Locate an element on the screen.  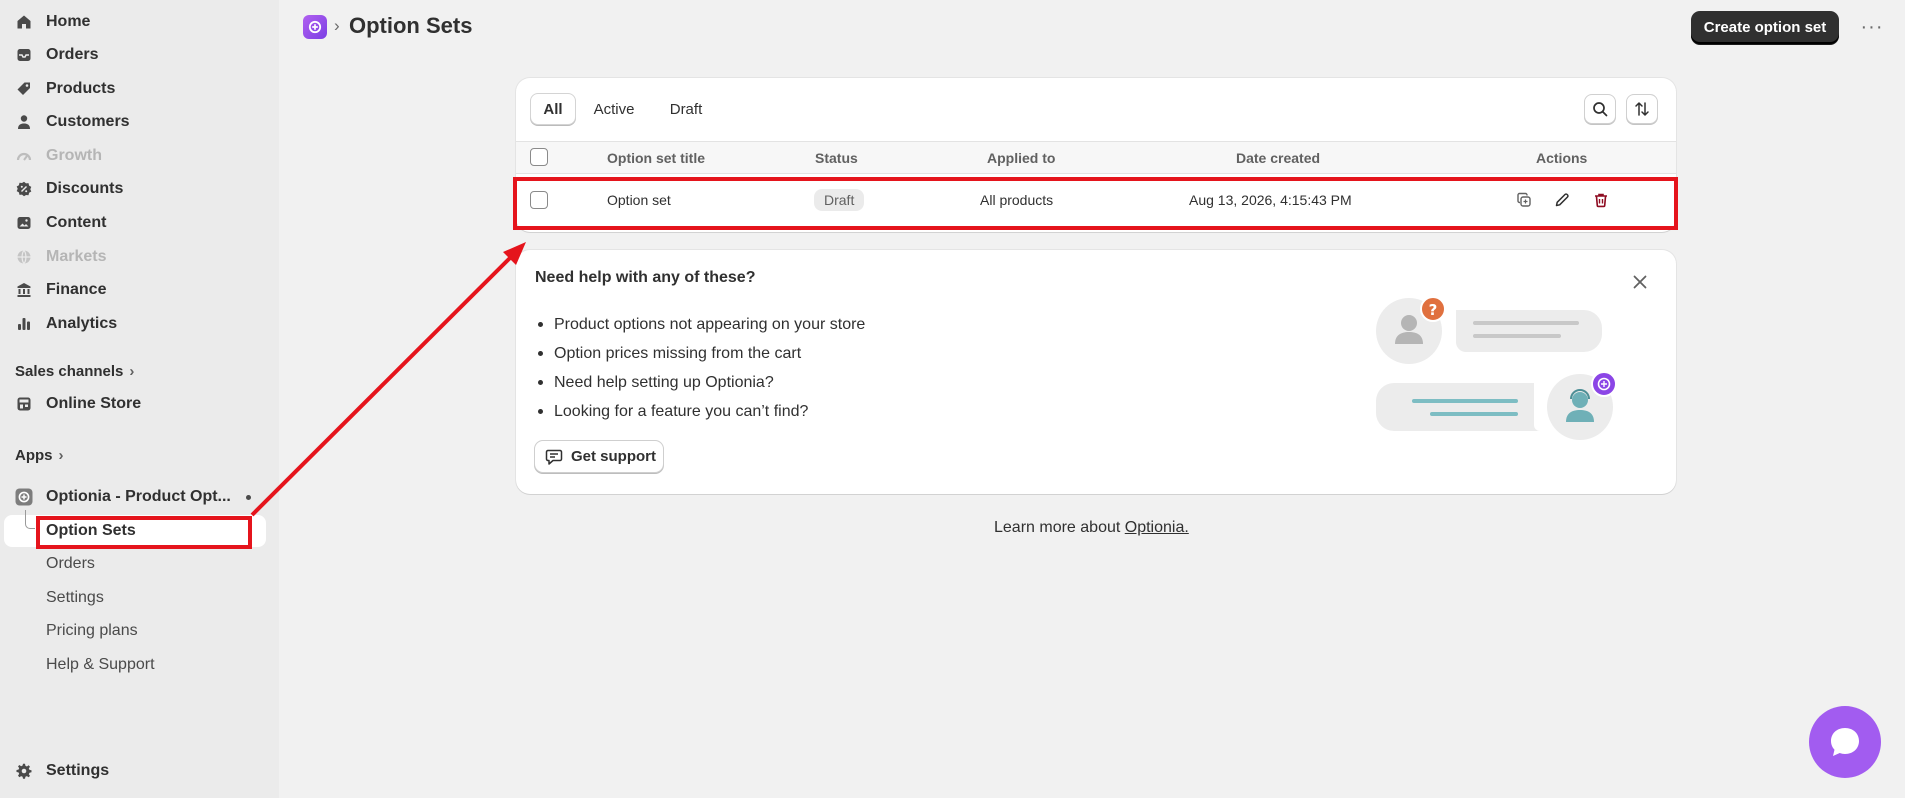
bar-chart-icon is located at coordinates (24, 324).